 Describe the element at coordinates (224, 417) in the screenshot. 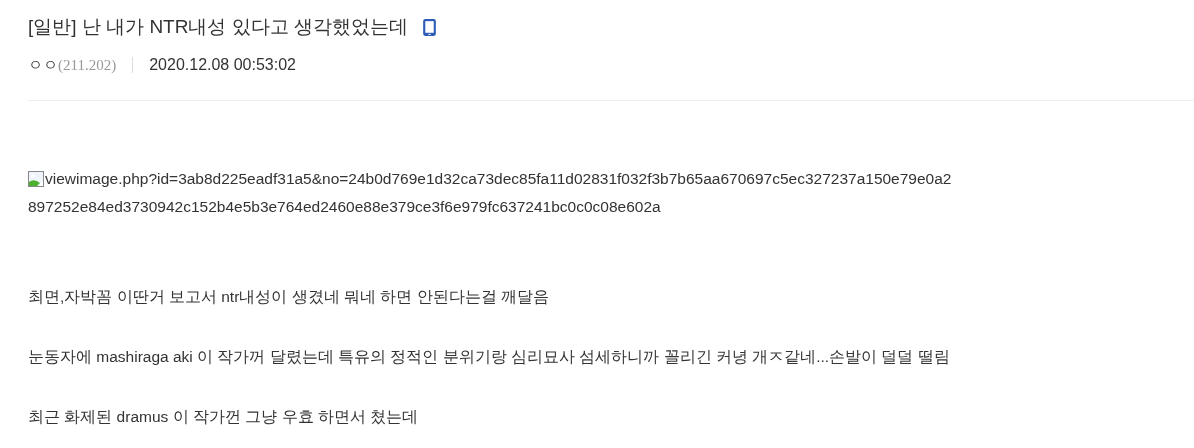

I see `body-text: 최근 화제된 dramus 이 작가껀 그냥 우효 하면서 쳤는데` at that location.